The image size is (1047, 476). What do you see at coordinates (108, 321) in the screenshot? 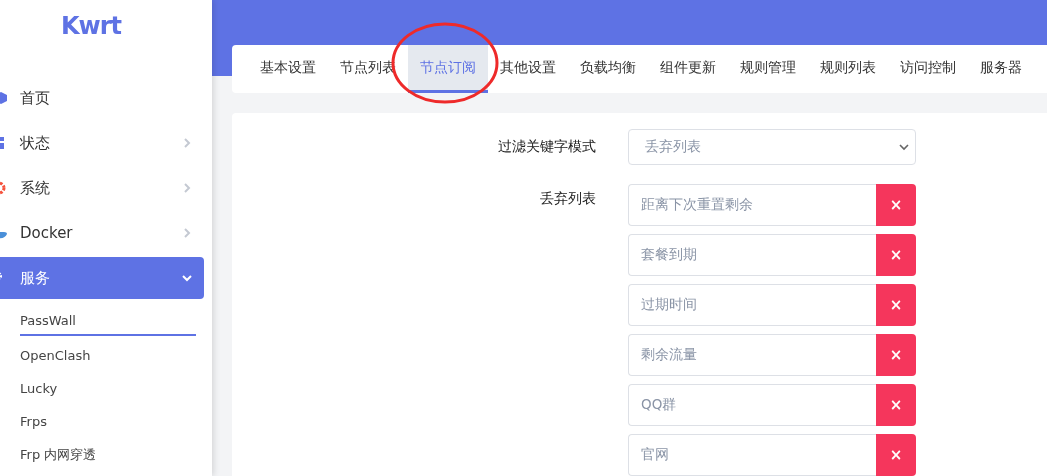
I see `submenu-item: PassWall` at bounding box center [108, 321].